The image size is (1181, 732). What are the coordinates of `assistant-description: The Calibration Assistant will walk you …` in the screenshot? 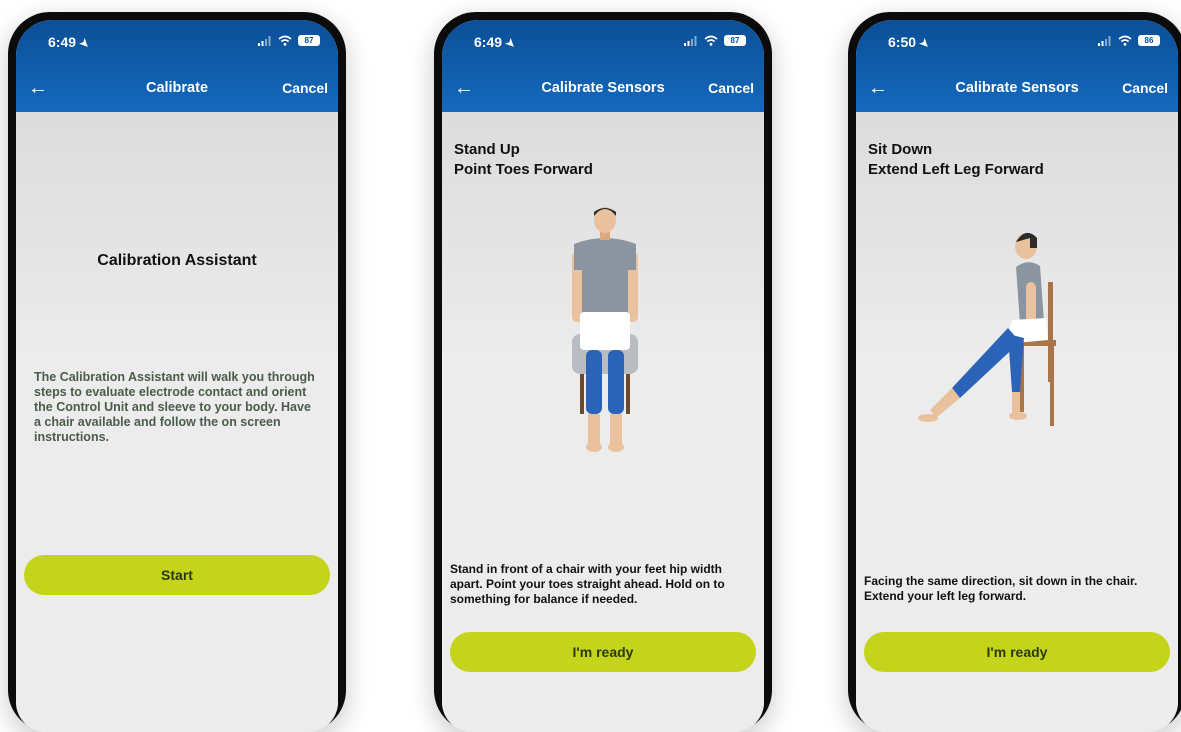 It's located at (174, 407).